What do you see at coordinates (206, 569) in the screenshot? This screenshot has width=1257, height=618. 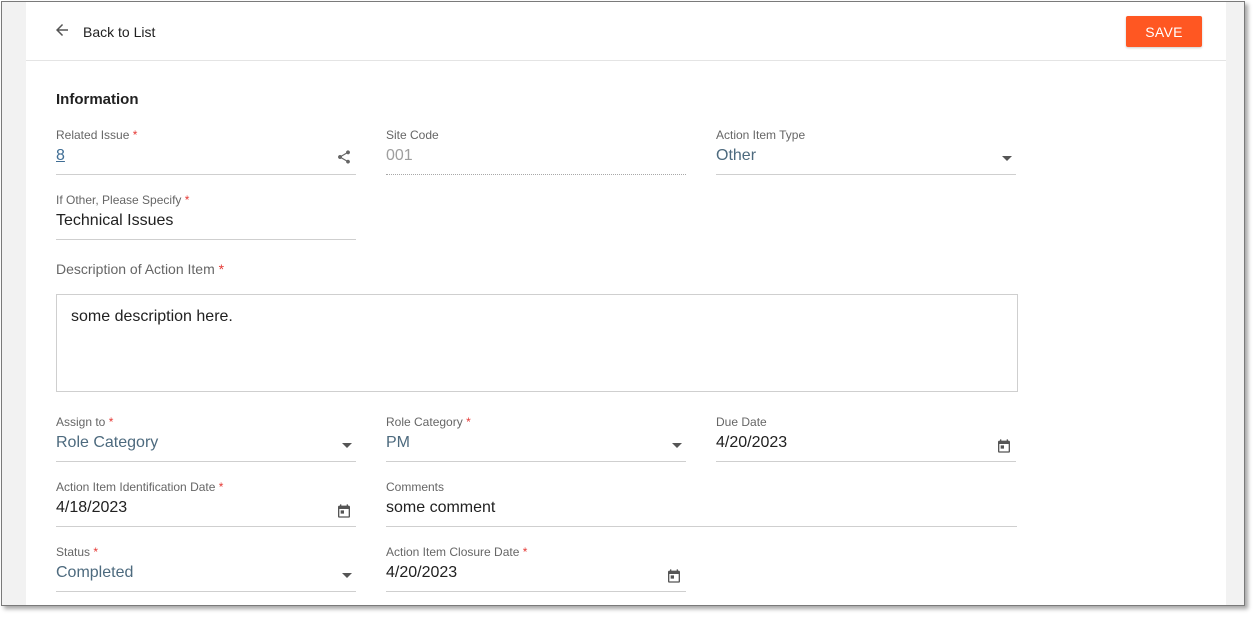 I see `status-select: Status * Completed` at bounding box center [206, 569].